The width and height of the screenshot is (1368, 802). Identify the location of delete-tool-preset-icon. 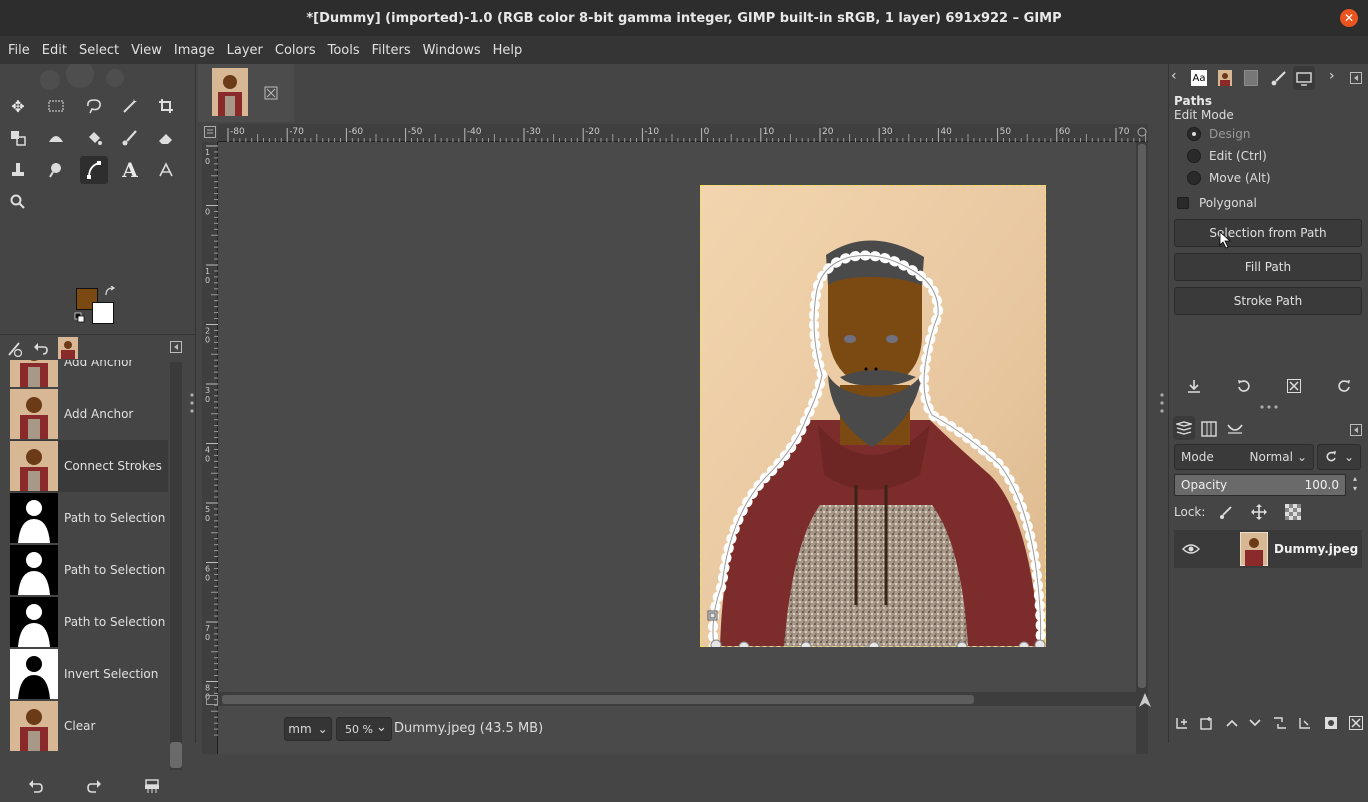
(1293, 386).